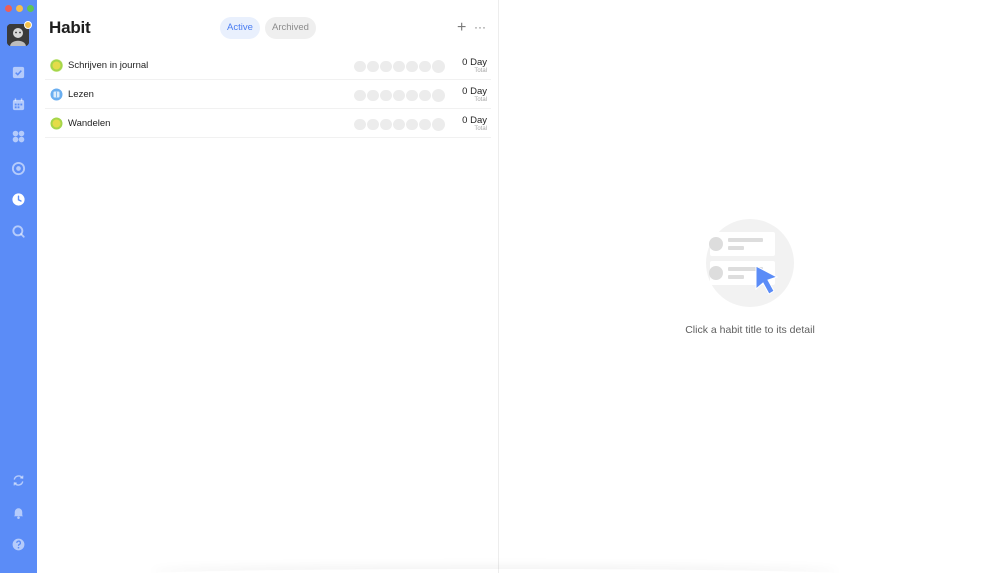 The height and width of the screenshot is (573, 1000). What do you see at coordinates (89, 123) in the screenshot?
I see `habit-name: Wandelen` at bounding box center [89, 123].